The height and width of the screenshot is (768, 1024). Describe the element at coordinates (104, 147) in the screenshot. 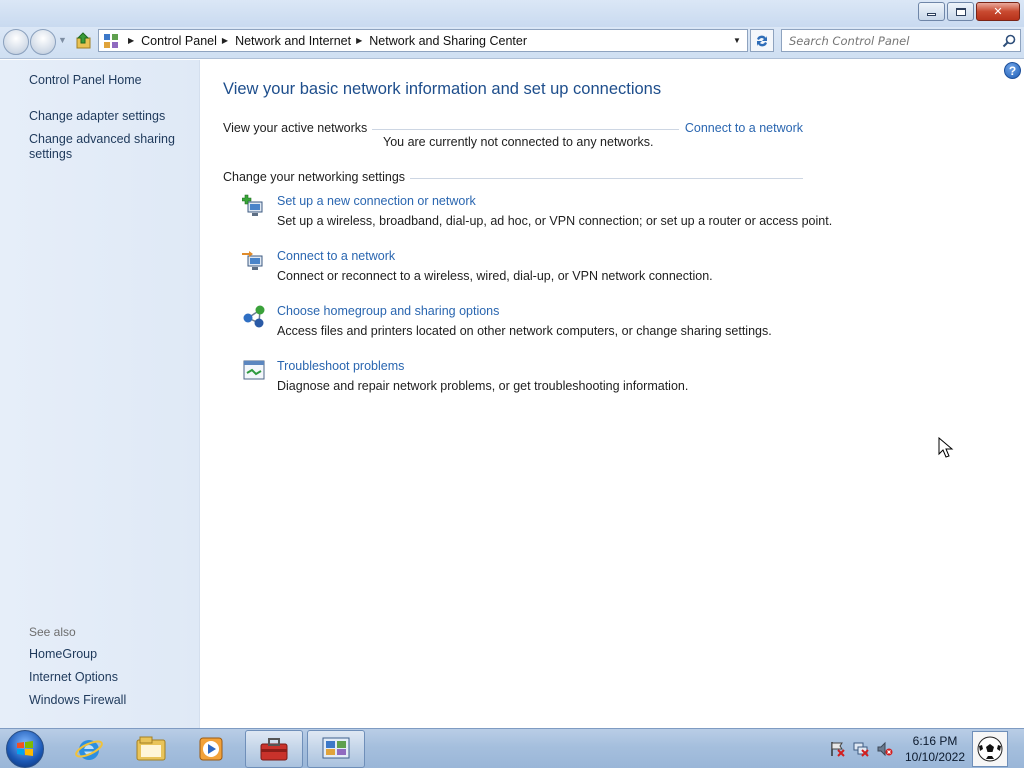

I see `change-advanced-sharing-settings-link: Change advanced sharing settings` at that location.